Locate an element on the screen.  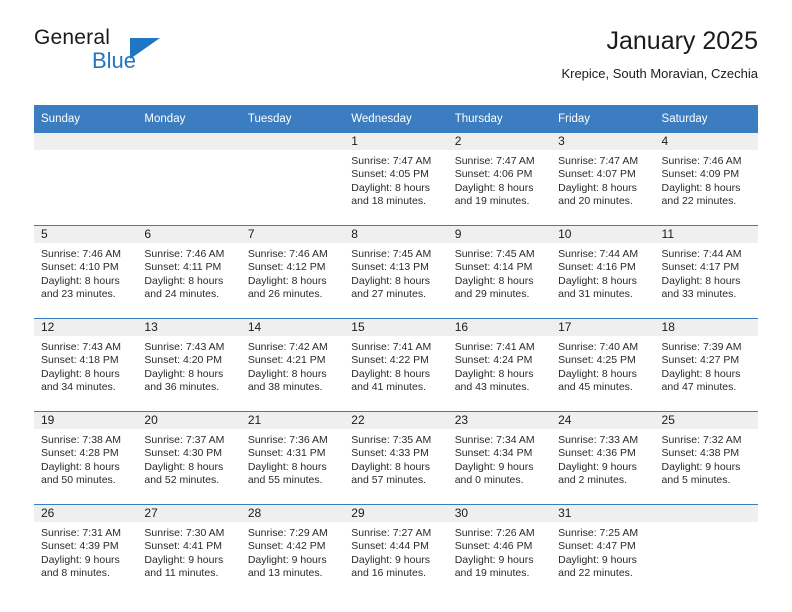
daylight-duration-line2: and 57 minutes. is located at coordinates (388, 480).